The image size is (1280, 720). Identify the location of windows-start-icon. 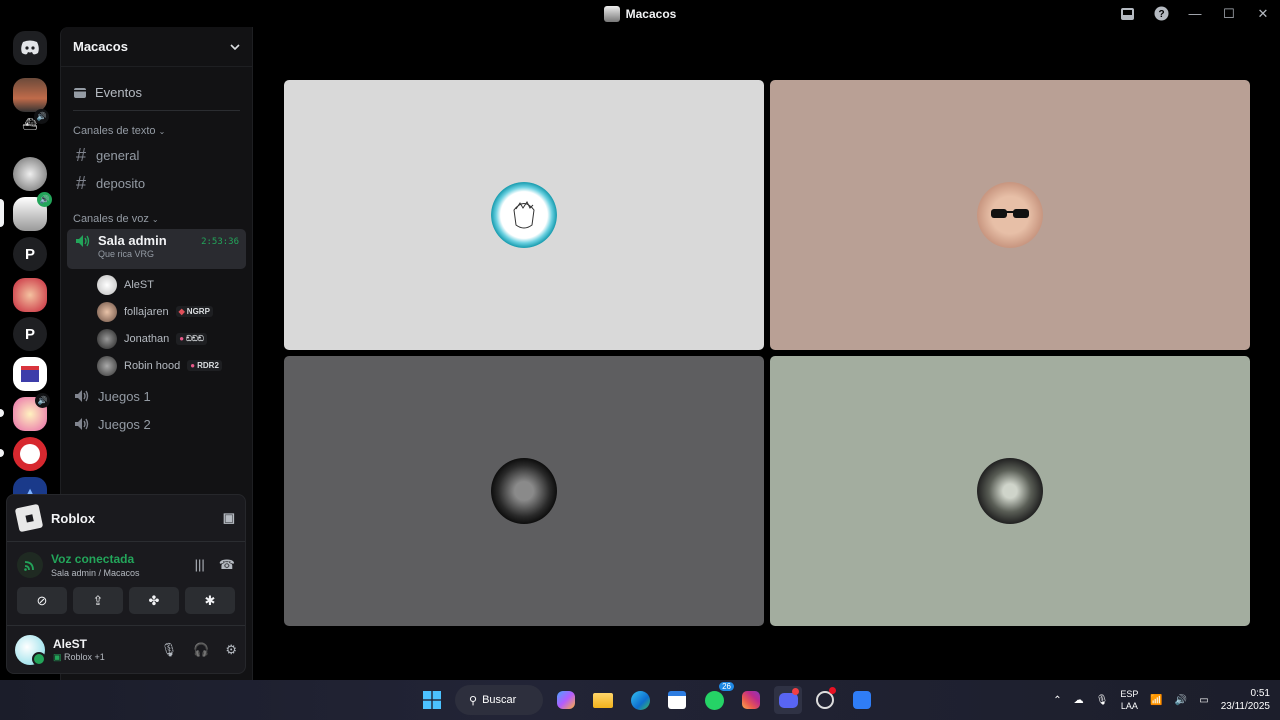
(432, 700).